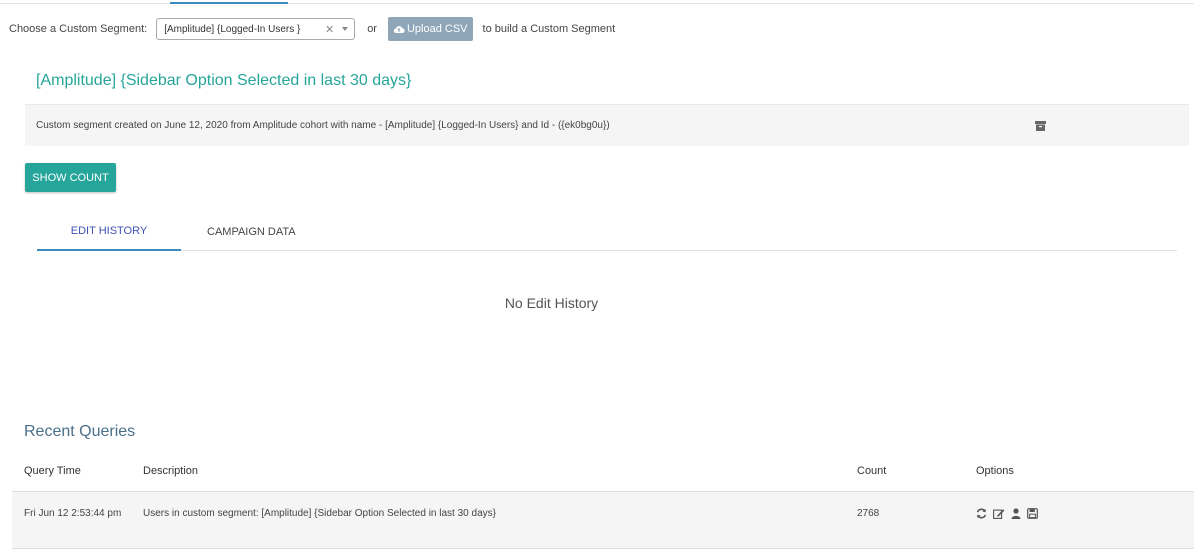  I want to click on upload-csv-label: Upload CSV, so click(437, 29).